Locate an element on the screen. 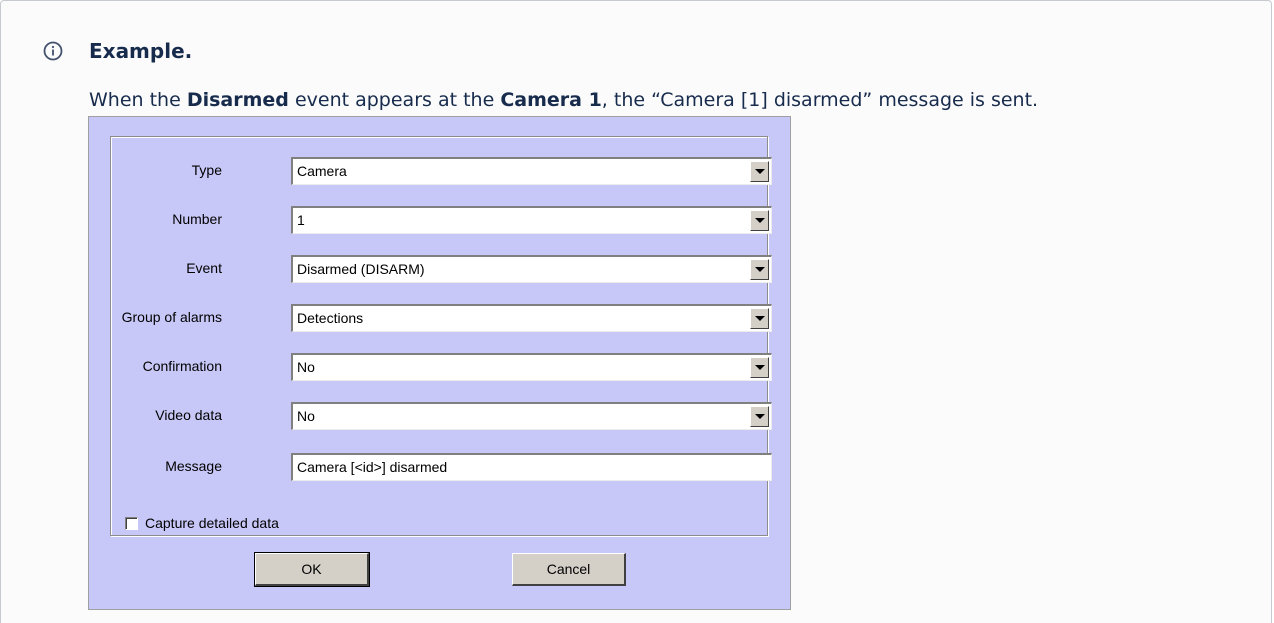 The width and height of the screenshot is (1274, 623). message-input: Camera [<id>] disarmed is located at coordinates (531, 467).